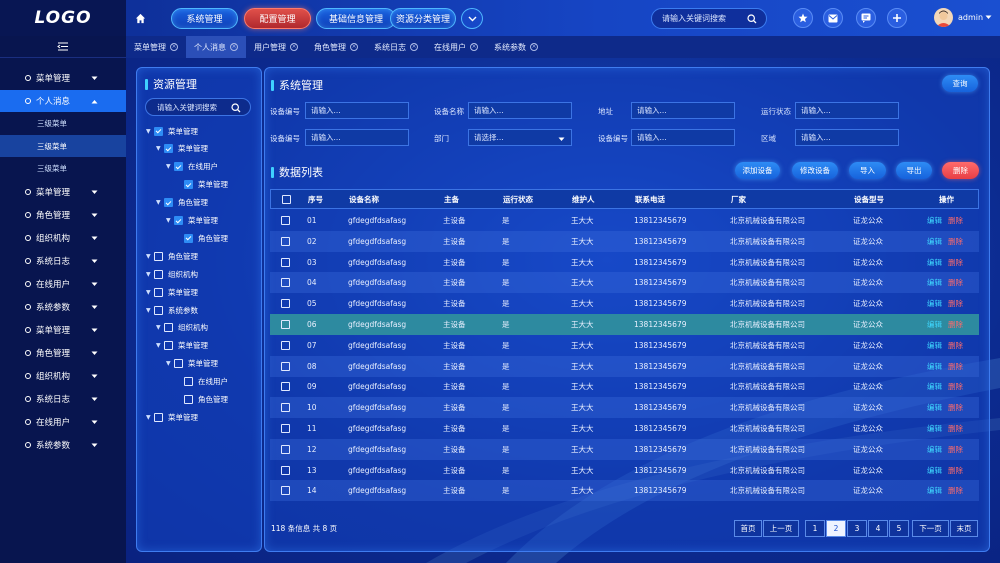  Describe the element at coordinates (94, 102) in the screenshot. I see `chevron-up-icon` at that location.